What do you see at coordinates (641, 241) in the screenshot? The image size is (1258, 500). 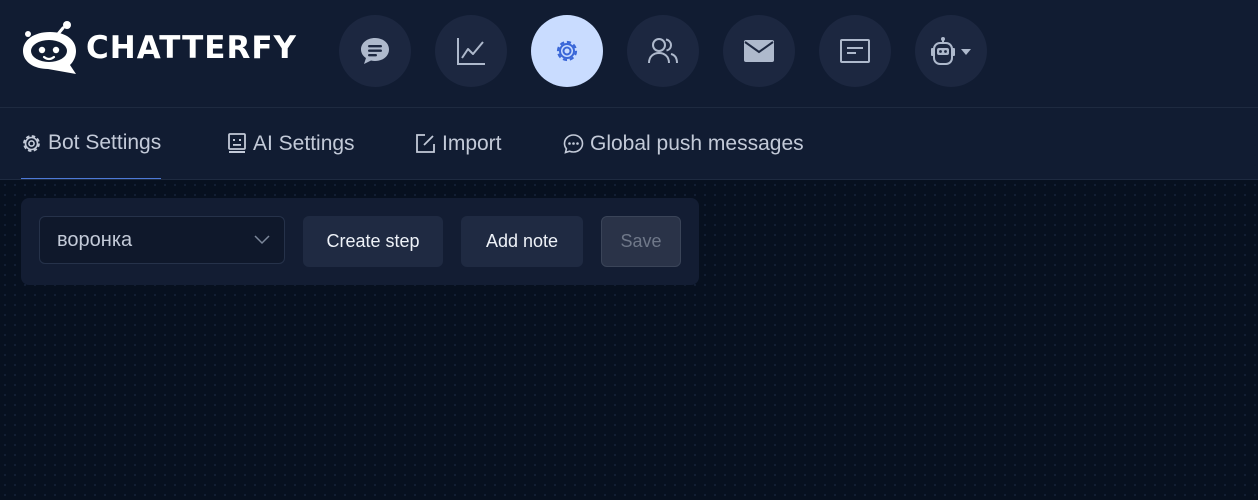 I see `save-button: Save` at bounding box center [641, 241].